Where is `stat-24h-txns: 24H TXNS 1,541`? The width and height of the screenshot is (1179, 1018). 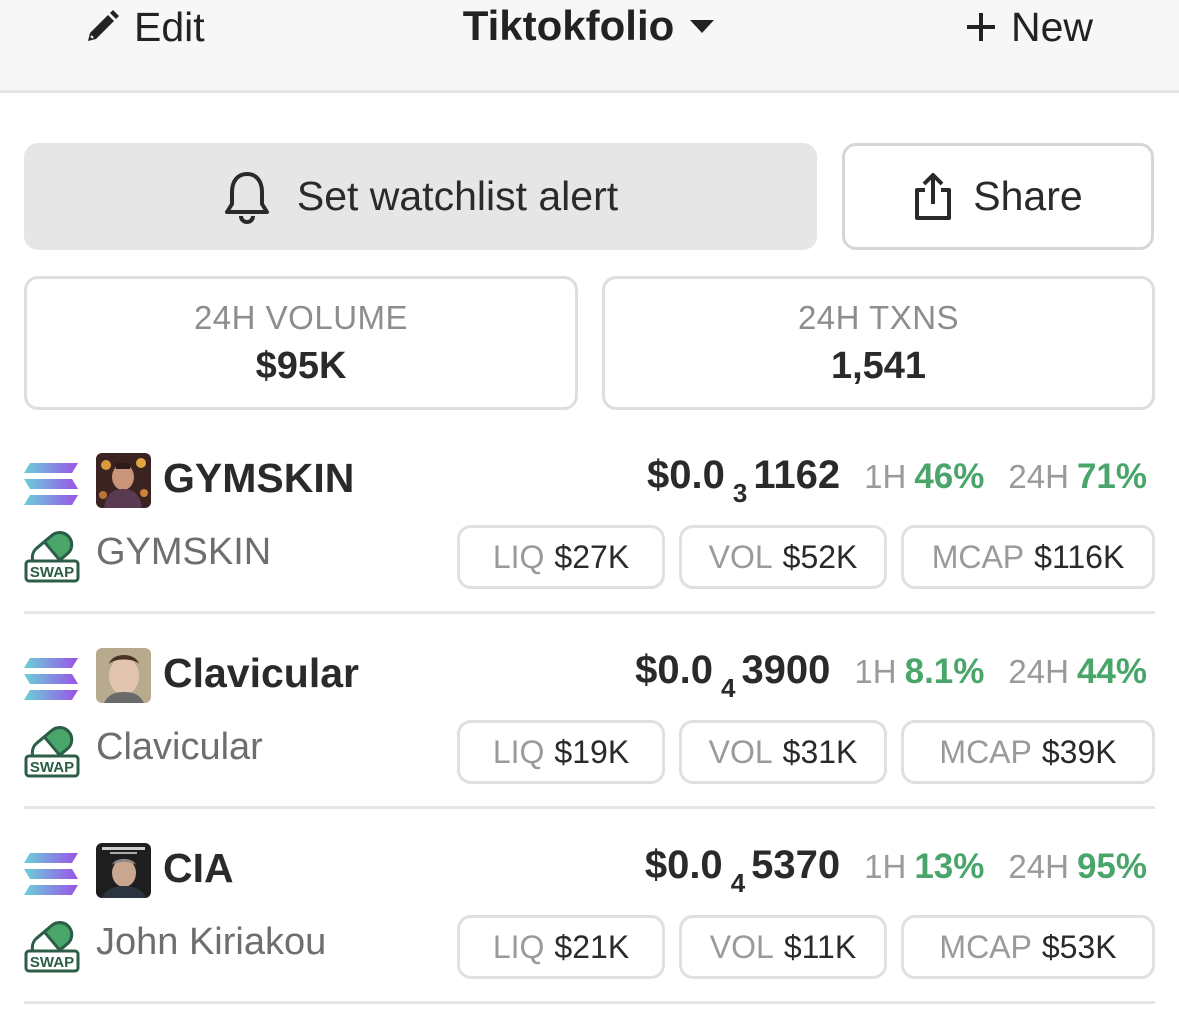 stat-24h-txns: 24H TXNS 1,541 is located at coordinates (878, 343).